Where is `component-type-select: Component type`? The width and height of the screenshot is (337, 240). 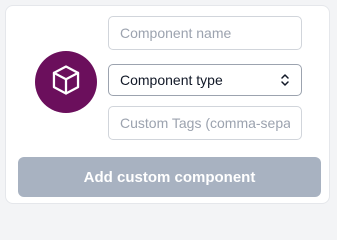
component-type-select: Component type is located at coordinates (205, 80).